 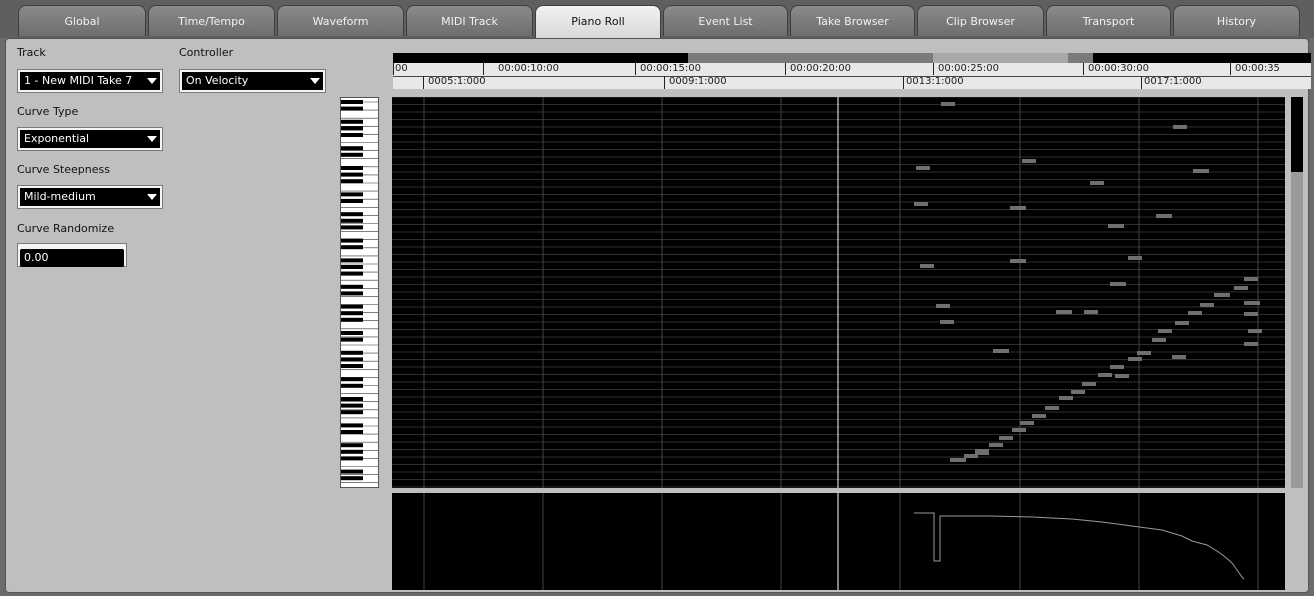 I want to click on tab-waveform: Waveform, so click(x=340, y=20).